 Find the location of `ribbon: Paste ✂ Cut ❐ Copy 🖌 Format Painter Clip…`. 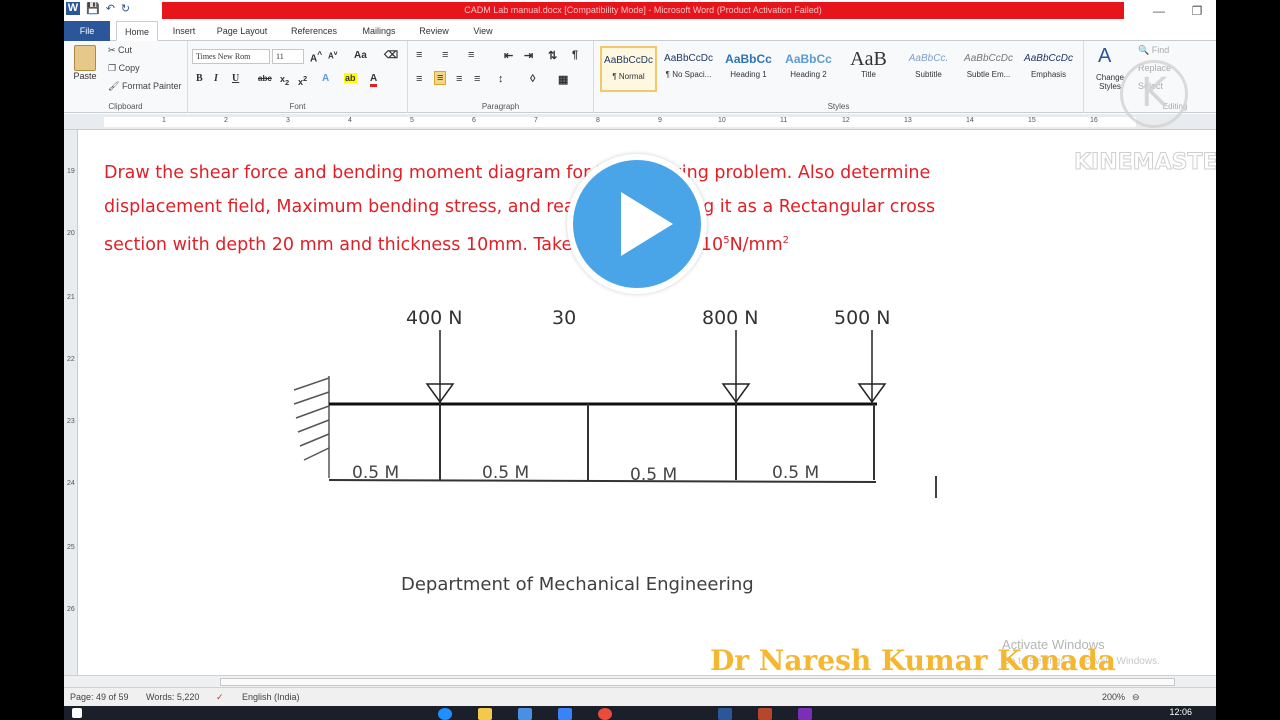

ribbon: Paste ✂ Cut ❐ Copy 🖌 Format Painter Clip… is located at coordinates (640, 77).